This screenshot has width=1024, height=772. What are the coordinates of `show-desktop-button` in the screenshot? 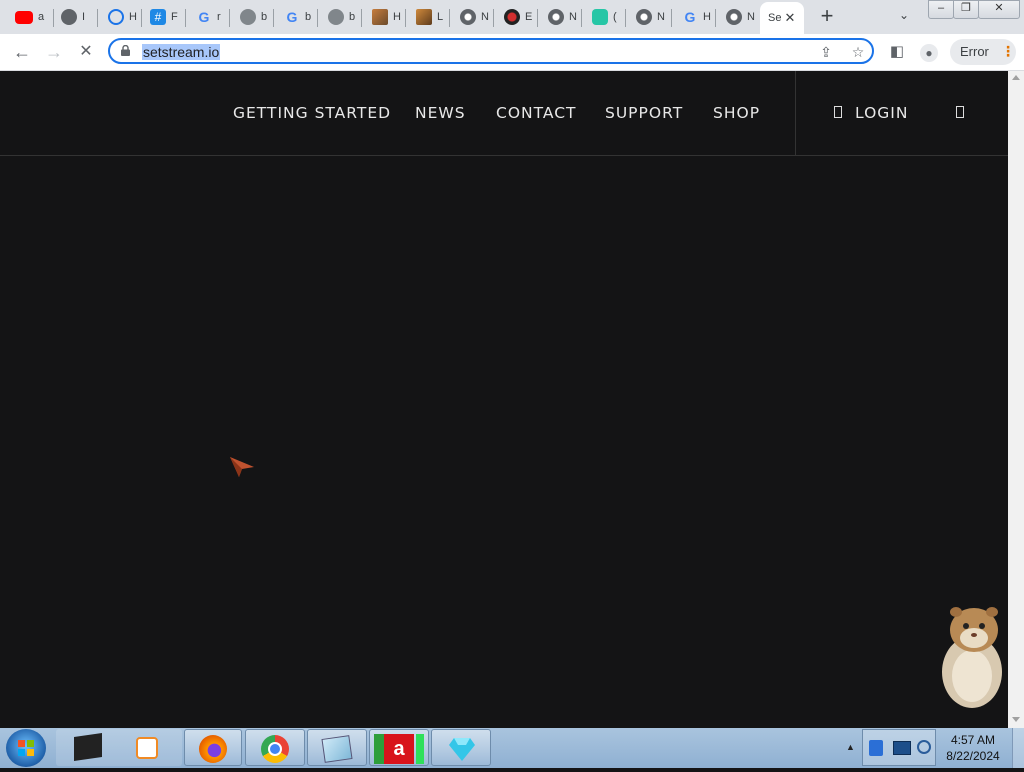 It's located at (1018, 748).